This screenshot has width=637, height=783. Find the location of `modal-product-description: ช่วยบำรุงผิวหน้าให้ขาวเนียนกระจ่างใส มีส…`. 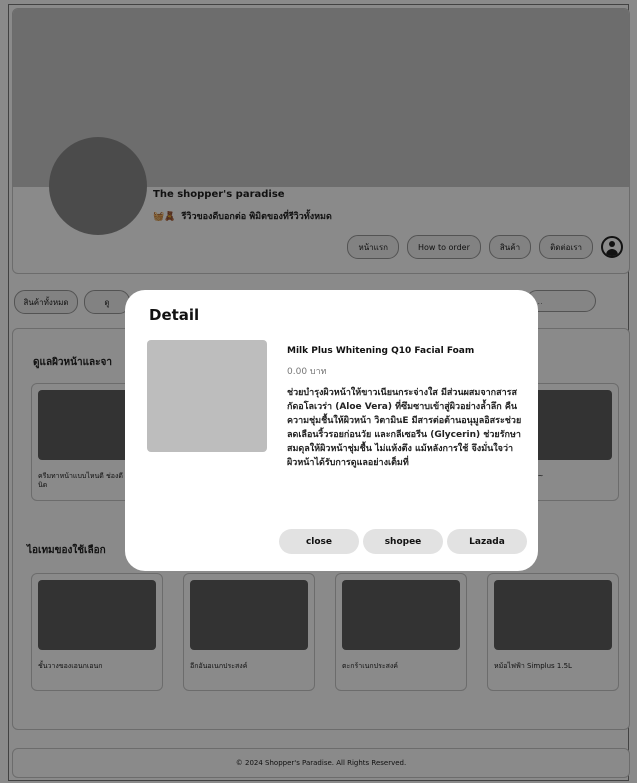

modal-product-description: ช่วยบำรุงผิวหน้าให้ขาวเนียนกระจ่างใส มีส… is located at coordinates (404, 428).